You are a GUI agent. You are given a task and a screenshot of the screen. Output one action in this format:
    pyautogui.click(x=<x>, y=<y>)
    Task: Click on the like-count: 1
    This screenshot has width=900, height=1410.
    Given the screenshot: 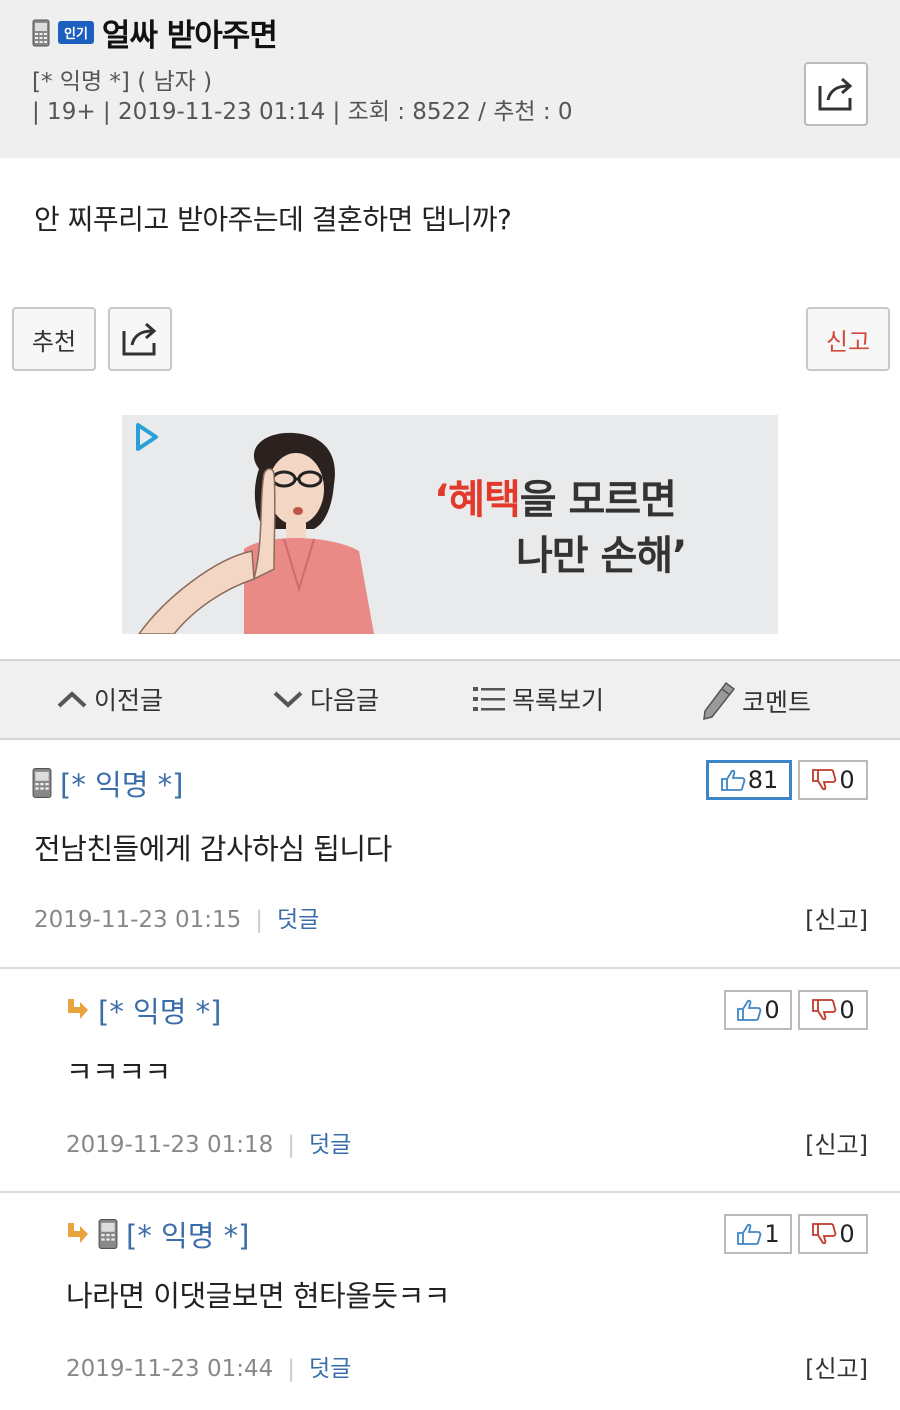 What is the action you would take?
    pyautogui.click(x=772, y=1234)
    